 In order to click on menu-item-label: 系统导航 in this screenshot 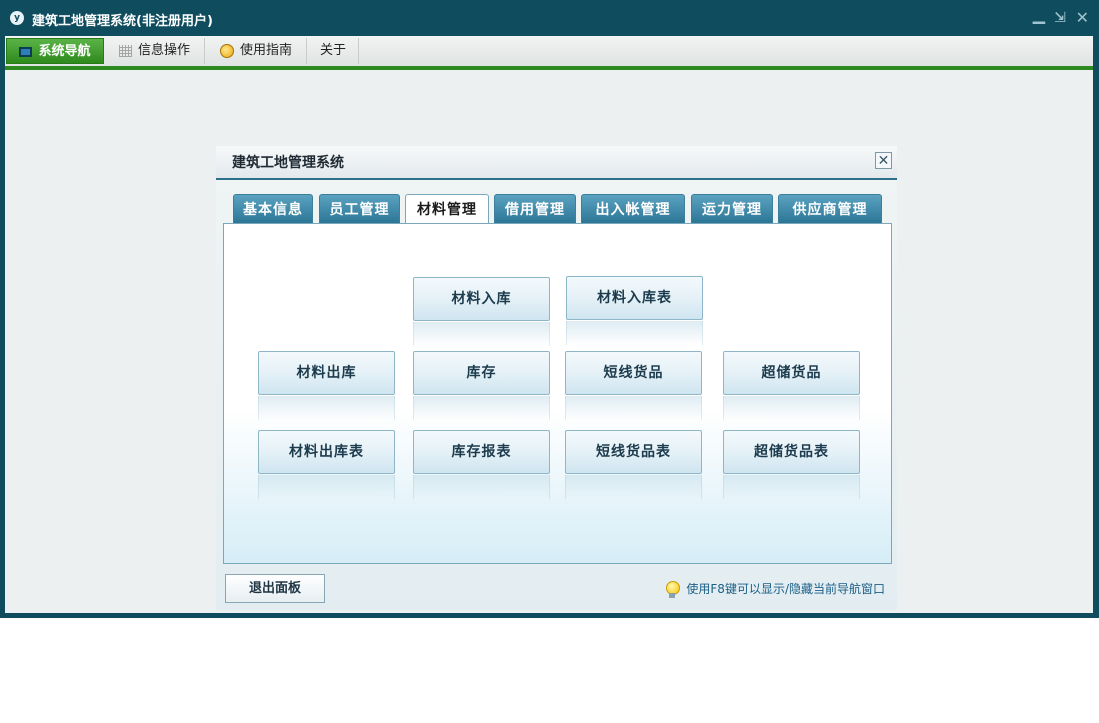, I will do `click(64, 51)`.